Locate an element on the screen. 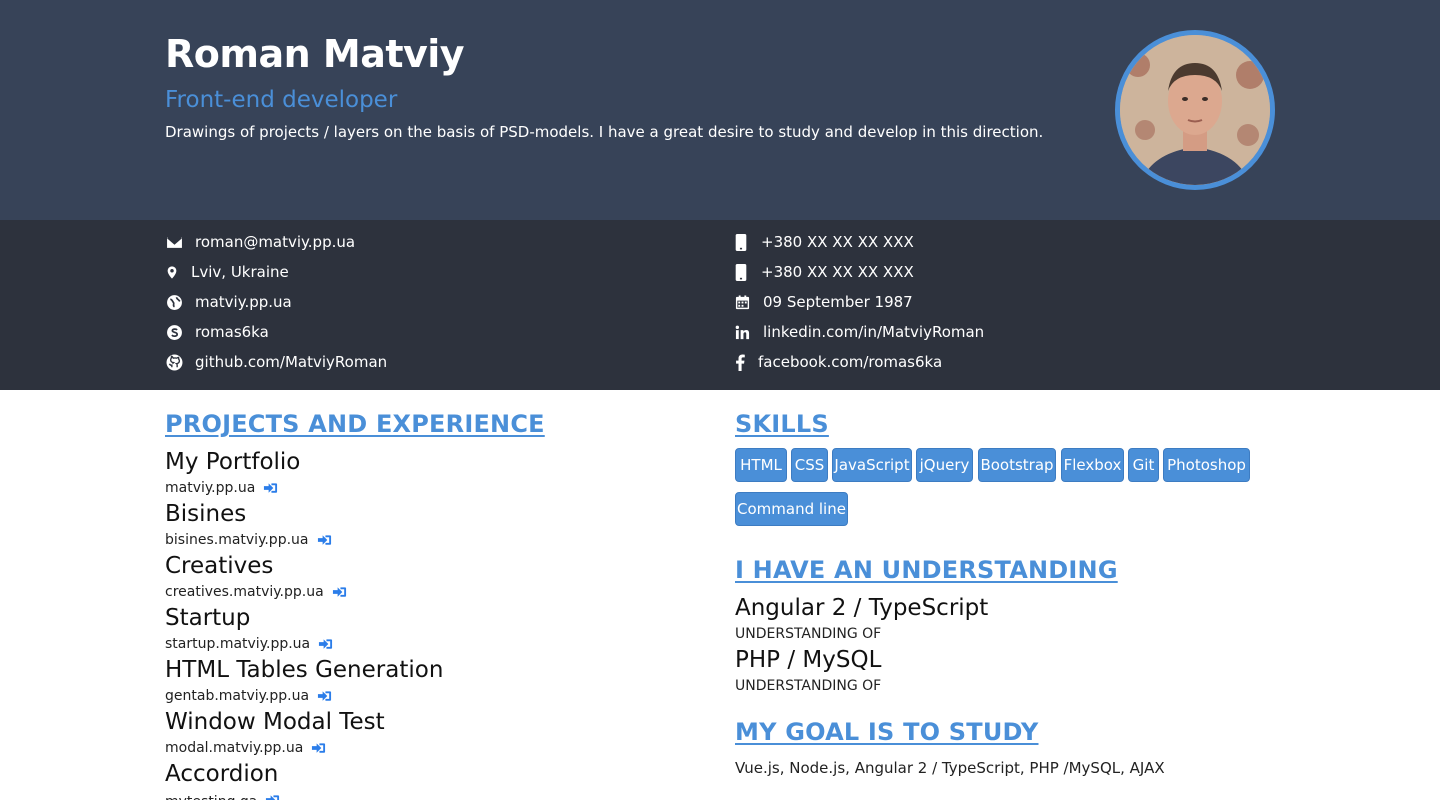  contact-birthday-text: 09 September 1987 is located at coordinates (838, 302).